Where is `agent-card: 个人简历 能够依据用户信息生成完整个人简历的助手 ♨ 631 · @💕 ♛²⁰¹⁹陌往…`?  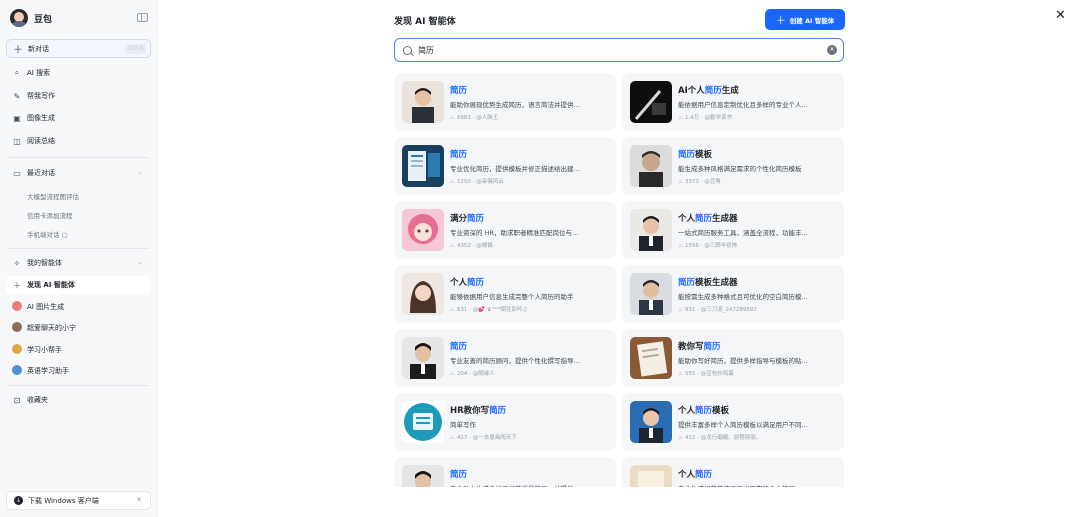 agent-card: 个人简历 能够依据用户信息生成完整个人简历的助手 ♨ 631 · @💕 ♛²⁰¹⁹陌往… is located at coordinates (505, 294).